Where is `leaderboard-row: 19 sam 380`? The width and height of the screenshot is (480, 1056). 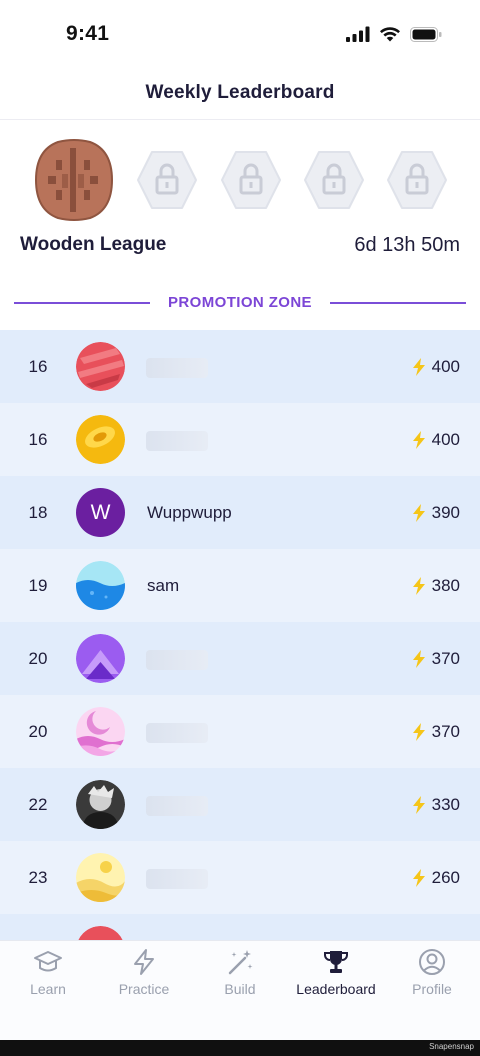 leaderboard-row: 19 sam 380 is located at coordinates (240, 585).